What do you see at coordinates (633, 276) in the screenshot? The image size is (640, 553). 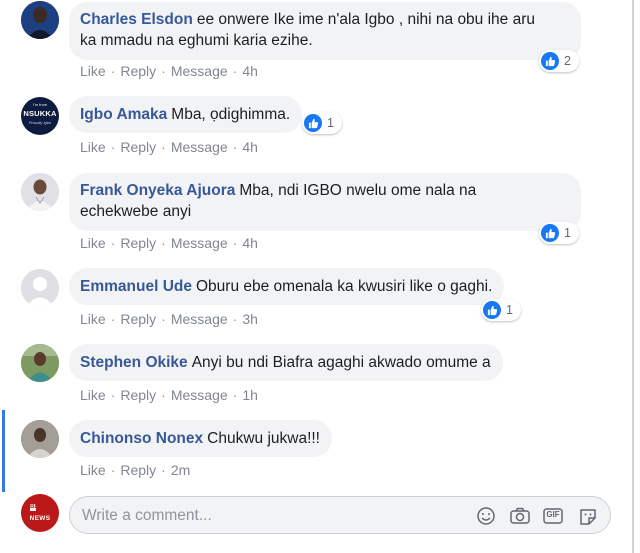 I see `panel-border` at bounding box center [633, 276].